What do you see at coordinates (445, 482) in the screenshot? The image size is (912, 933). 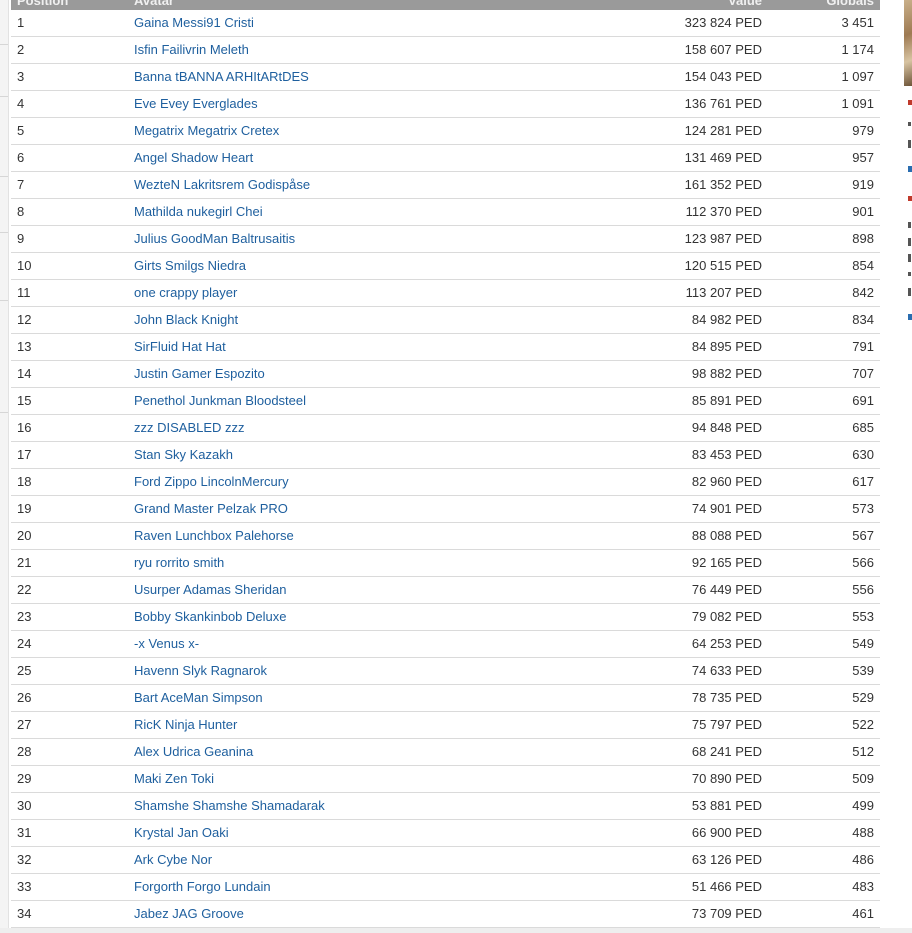 I see `table-row: 18 Ford Zippo LincolnMercury 82 960 PED 617` at bounding box center [445, 482].